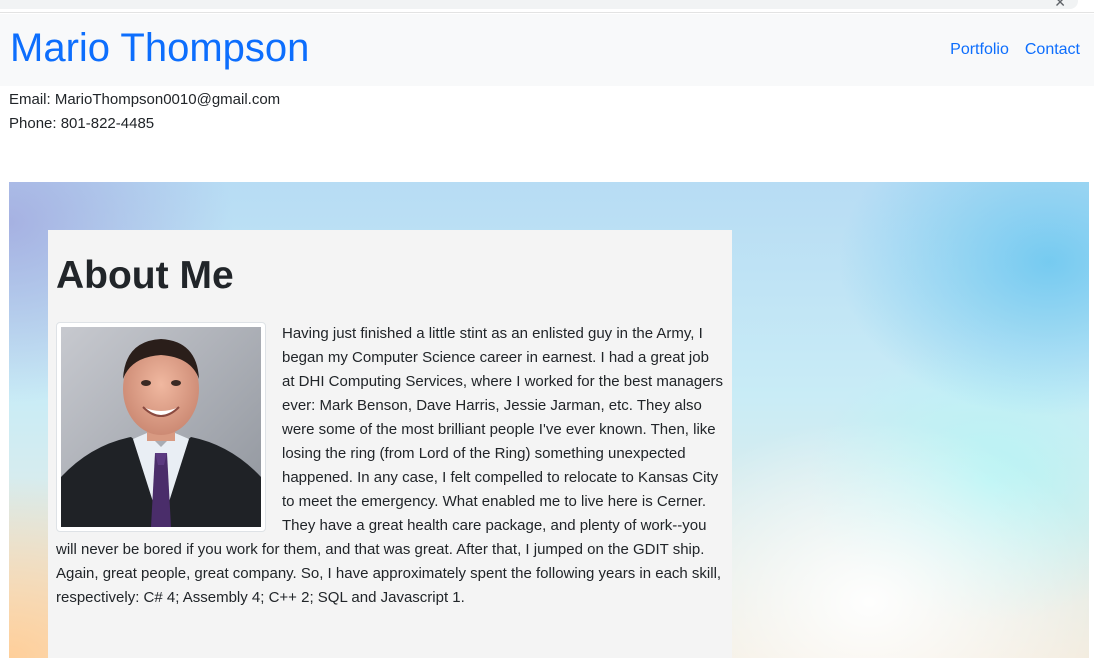 The image size is (1094, 658). I want to click on browser-top-strip: ✕, so click(547, 6).